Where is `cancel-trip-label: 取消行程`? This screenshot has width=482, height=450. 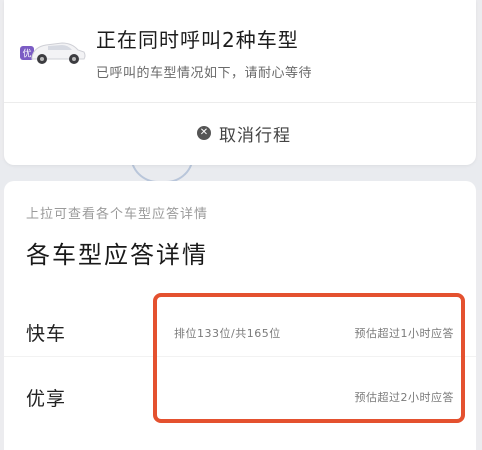
cancel-trip-label: 取消行程 is located at coordinates (255, 135).